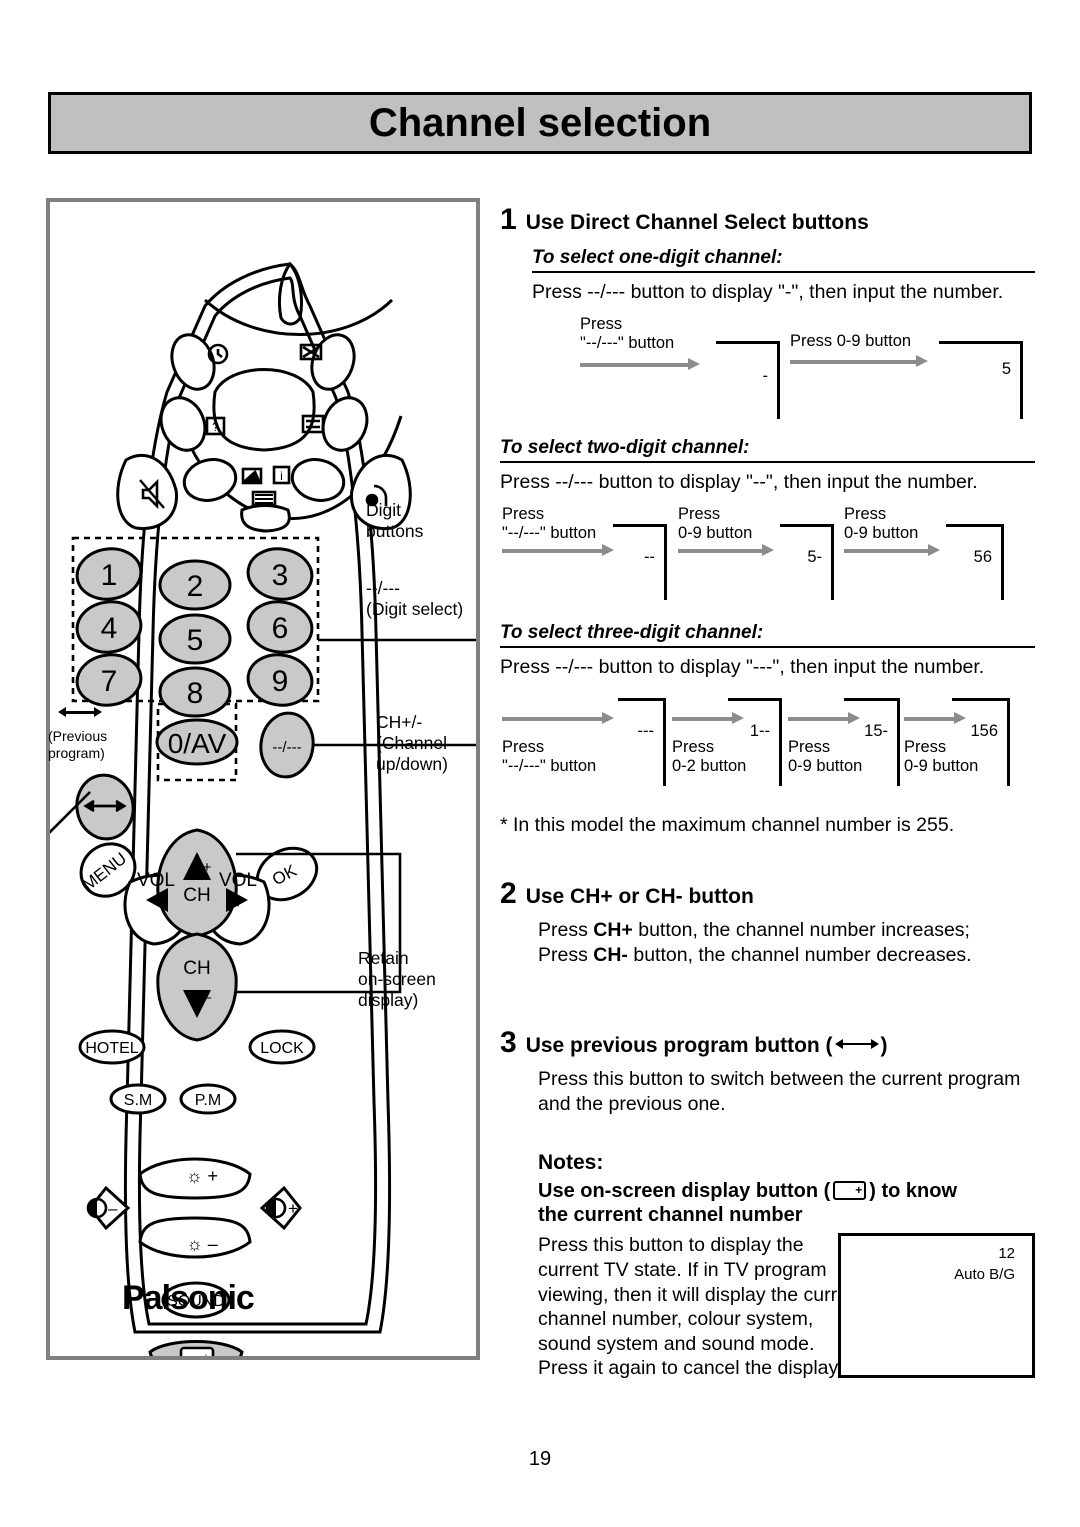 The width and height of the screenshot is (1080, 1527). Describe the element at coordinates (280, 681) in the screenshot. I see `remote-digit-9: 9` at that location.